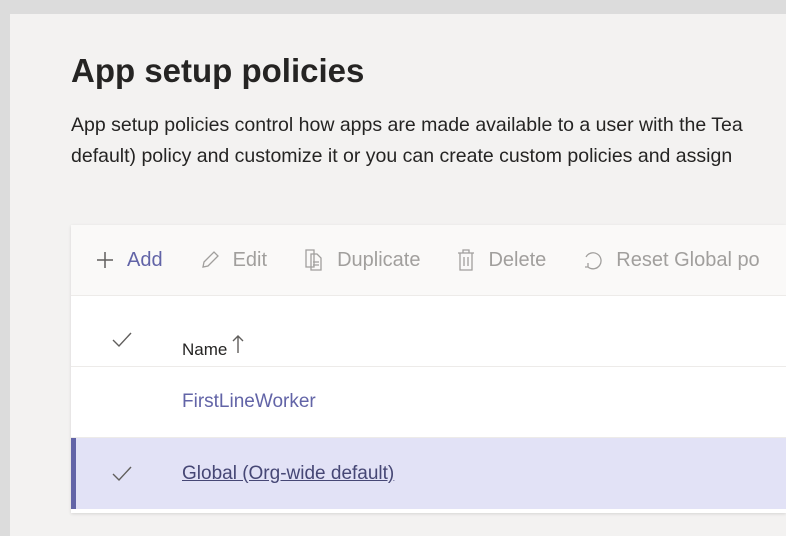 The image size is (786, 536). Describe the element at coordinates (238, 344) in the screenshot. I see `sort-ascending-icon` at that location.